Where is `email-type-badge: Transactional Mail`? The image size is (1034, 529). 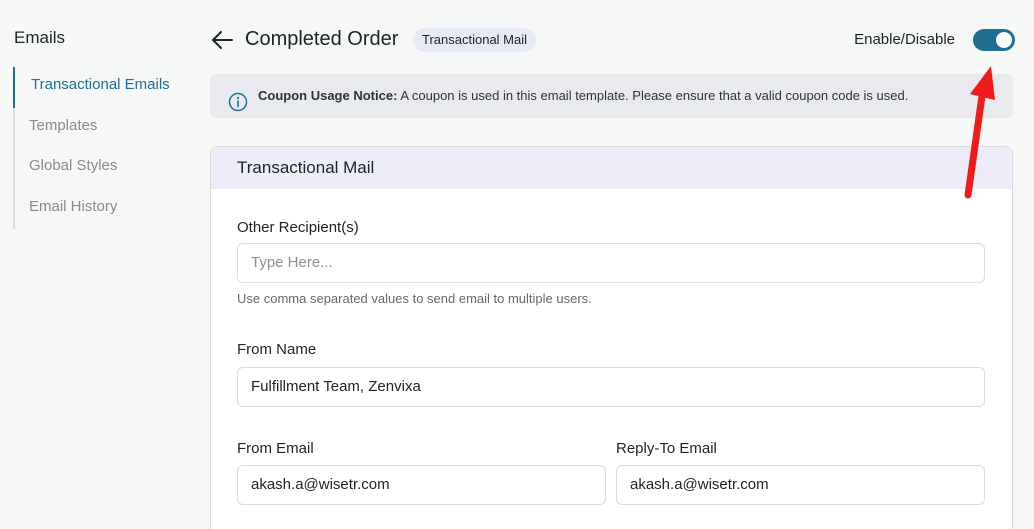 email-type-badge: Transactional Mail is located at coordinates (475, 40).